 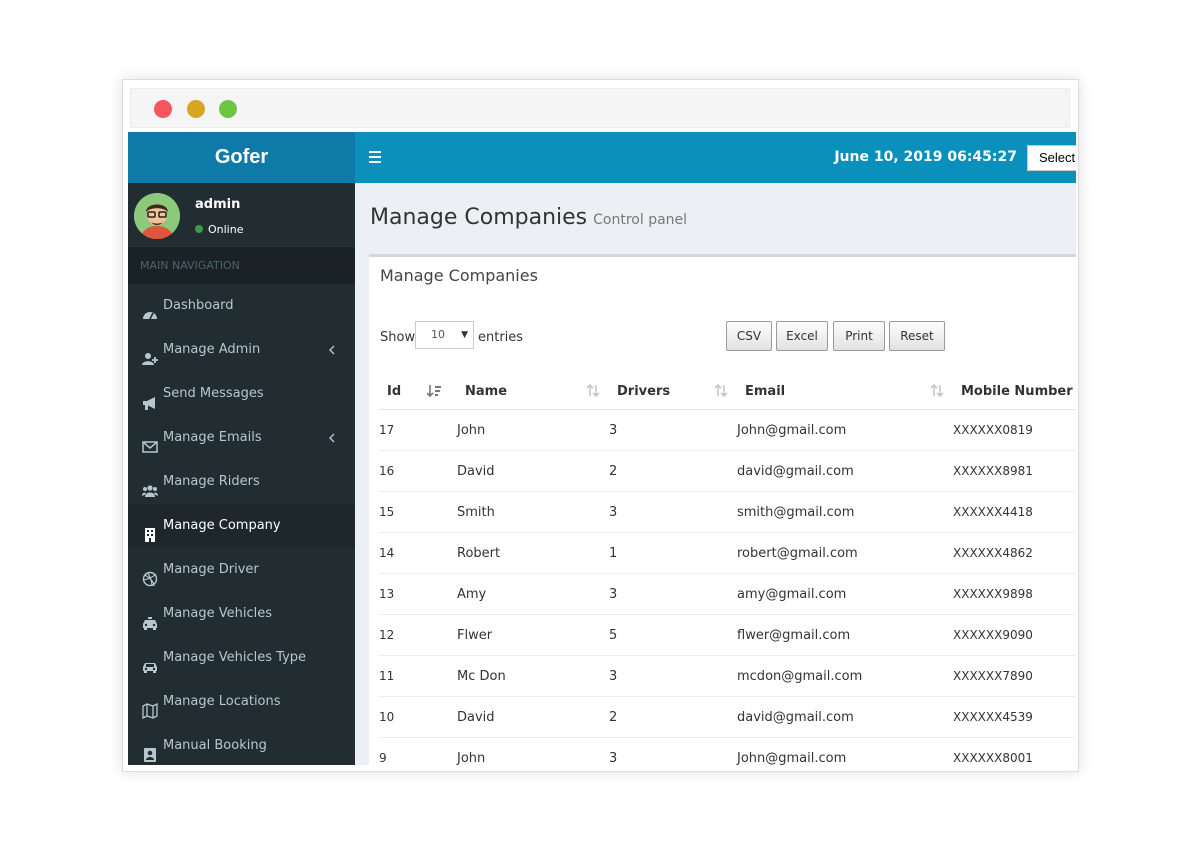 I want to click on sidebar-item-manual-booking: Manual Booking, so click(x=241, y=744).